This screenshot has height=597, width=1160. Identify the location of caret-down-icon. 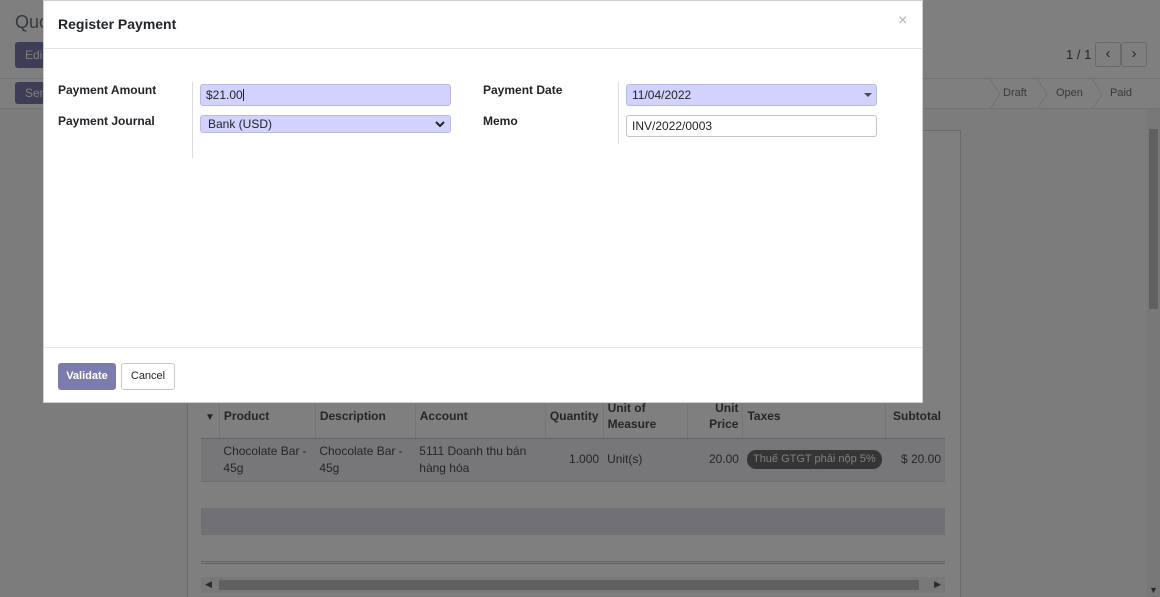
(868, 95).